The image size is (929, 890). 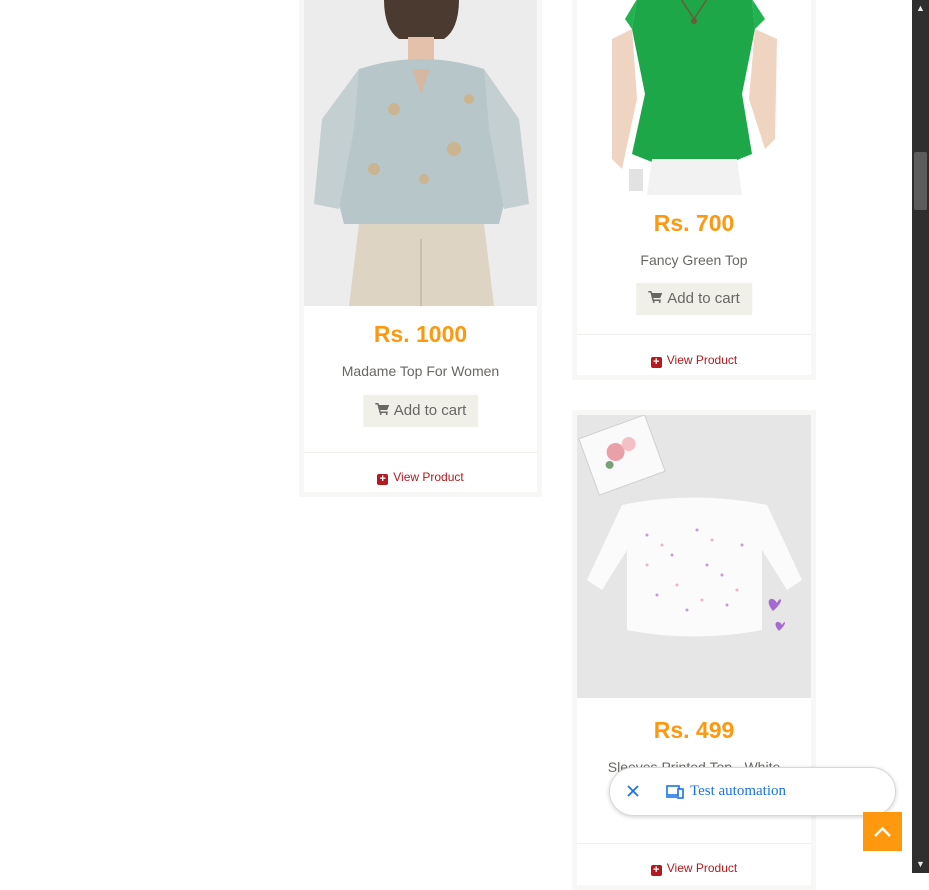 I want to click on scroll-up-arrow-icon: ▲, so click(x=920, y=8).